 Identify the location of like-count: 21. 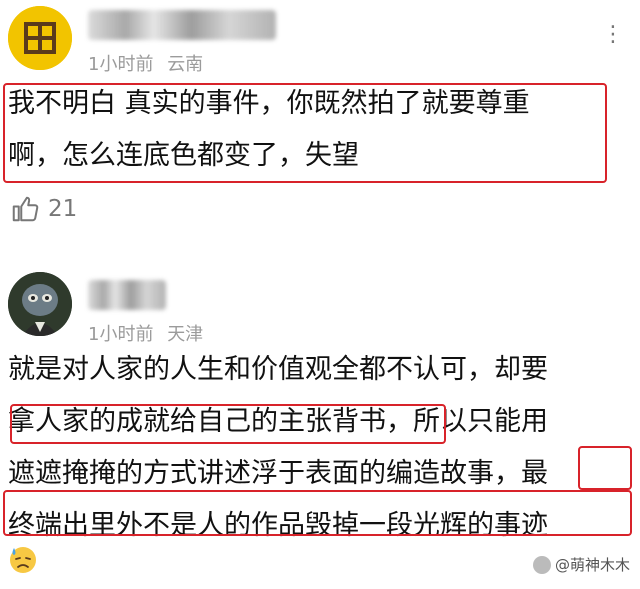
(63, 209).